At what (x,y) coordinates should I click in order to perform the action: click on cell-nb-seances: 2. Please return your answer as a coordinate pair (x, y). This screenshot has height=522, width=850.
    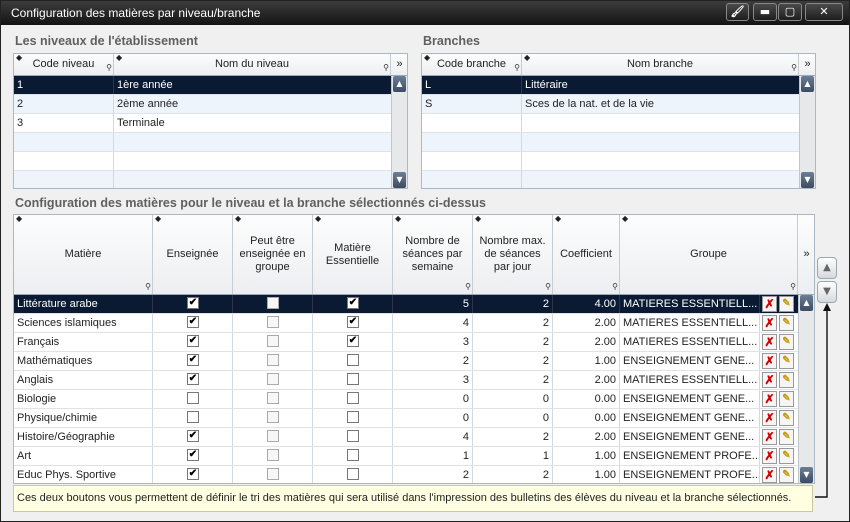
    Looking at the image, I should click on (433, 361).